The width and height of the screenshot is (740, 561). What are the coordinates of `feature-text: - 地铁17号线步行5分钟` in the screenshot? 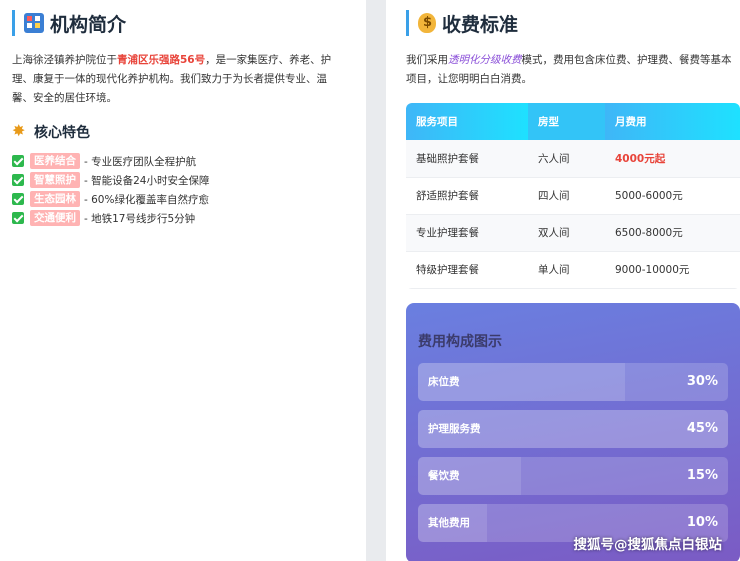 It's located at (140, 218).